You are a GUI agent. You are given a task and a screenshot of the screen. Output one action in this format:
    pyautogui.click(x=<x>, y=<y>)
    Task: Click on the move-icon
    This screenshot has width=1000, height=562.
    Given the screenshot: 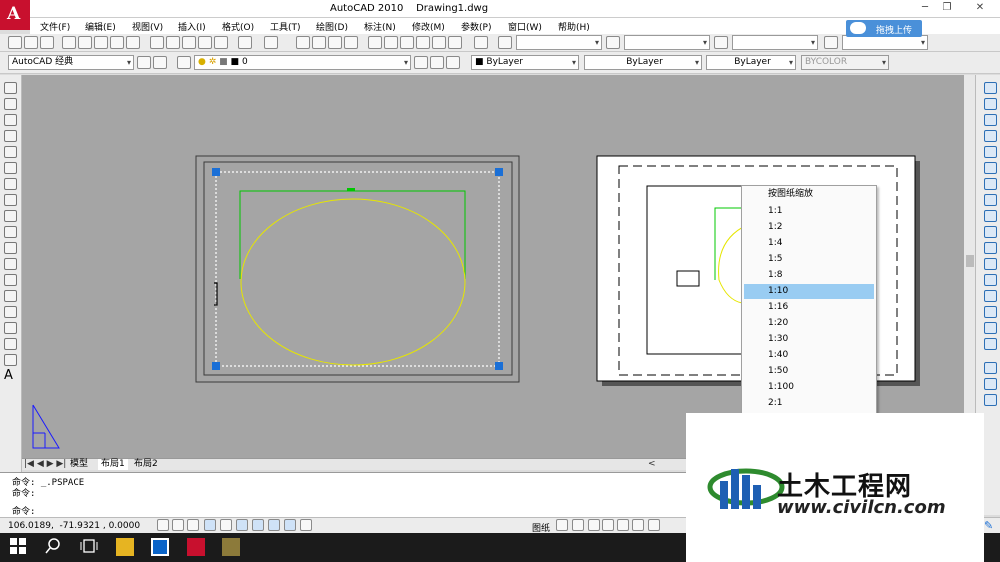 What is the action you would take?
    pyautogui.click(x=990, y=168)
    